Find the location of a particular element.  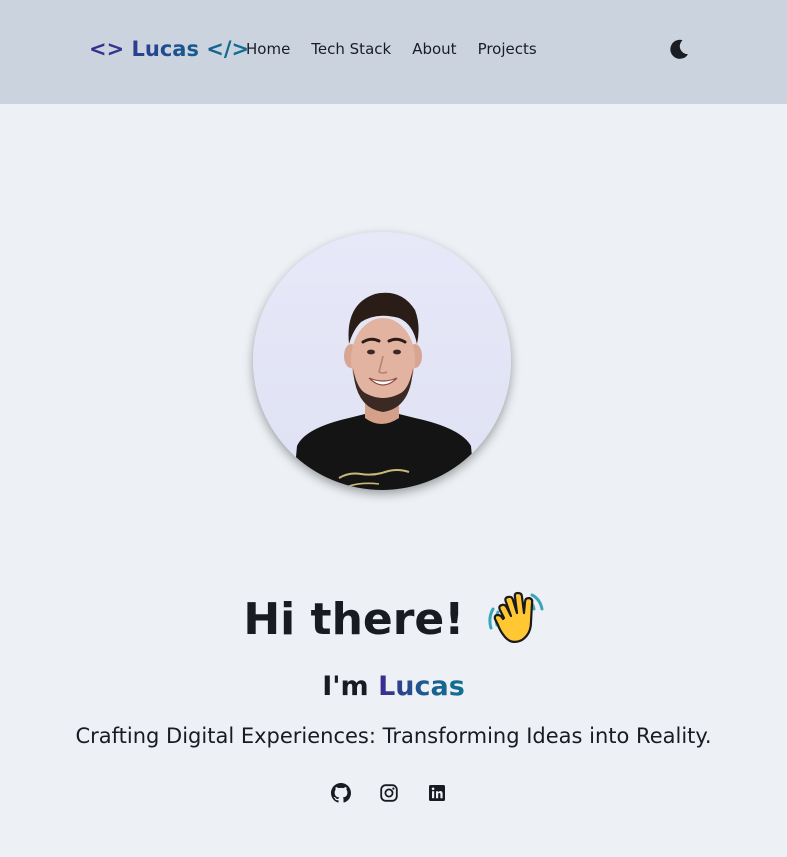

brand-logo: <> Lucas </> is located at coordinates (169, 49).